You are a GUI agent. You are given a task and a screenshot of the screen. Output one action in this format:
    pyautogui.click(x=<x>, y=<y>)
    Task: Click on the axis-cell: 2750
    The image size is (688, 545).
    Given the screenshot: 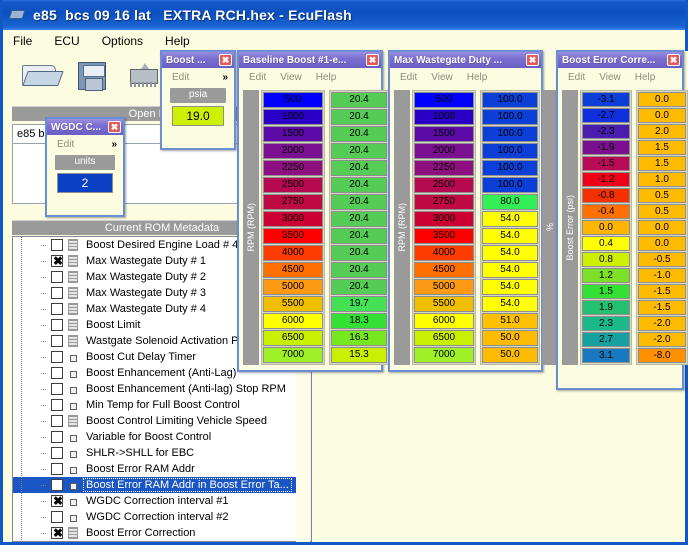 What is the action you would take?
    pyautogui.click(x=444, y=202)
    